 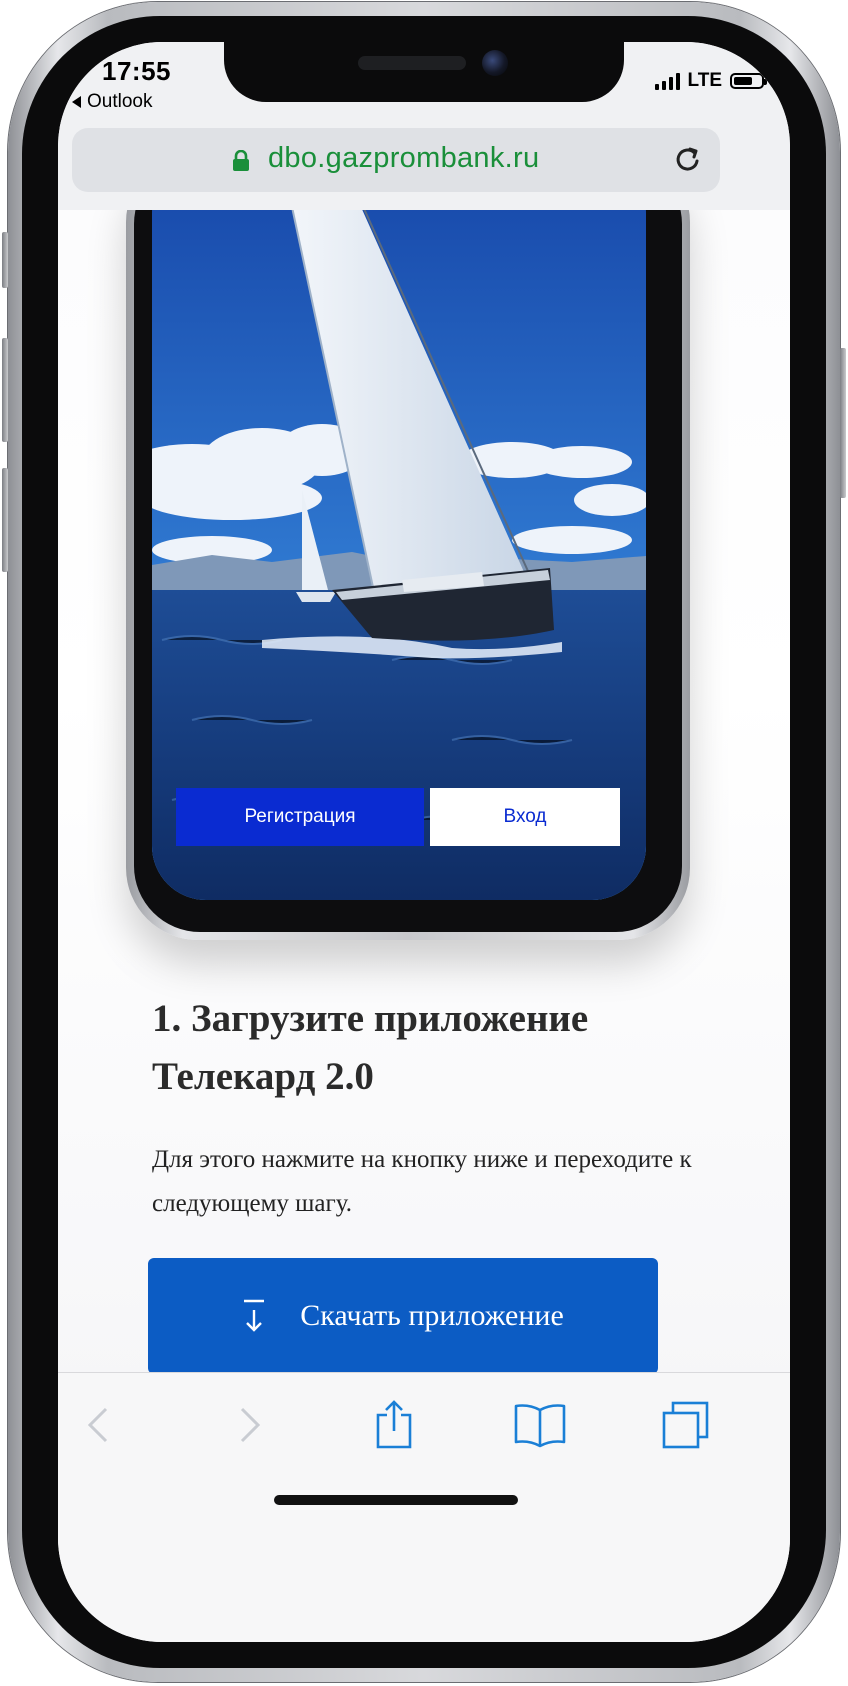 What do you see at coordinates (495, 63) in the screenshot?
I see `front-camera` at bounding box center [495, 63].